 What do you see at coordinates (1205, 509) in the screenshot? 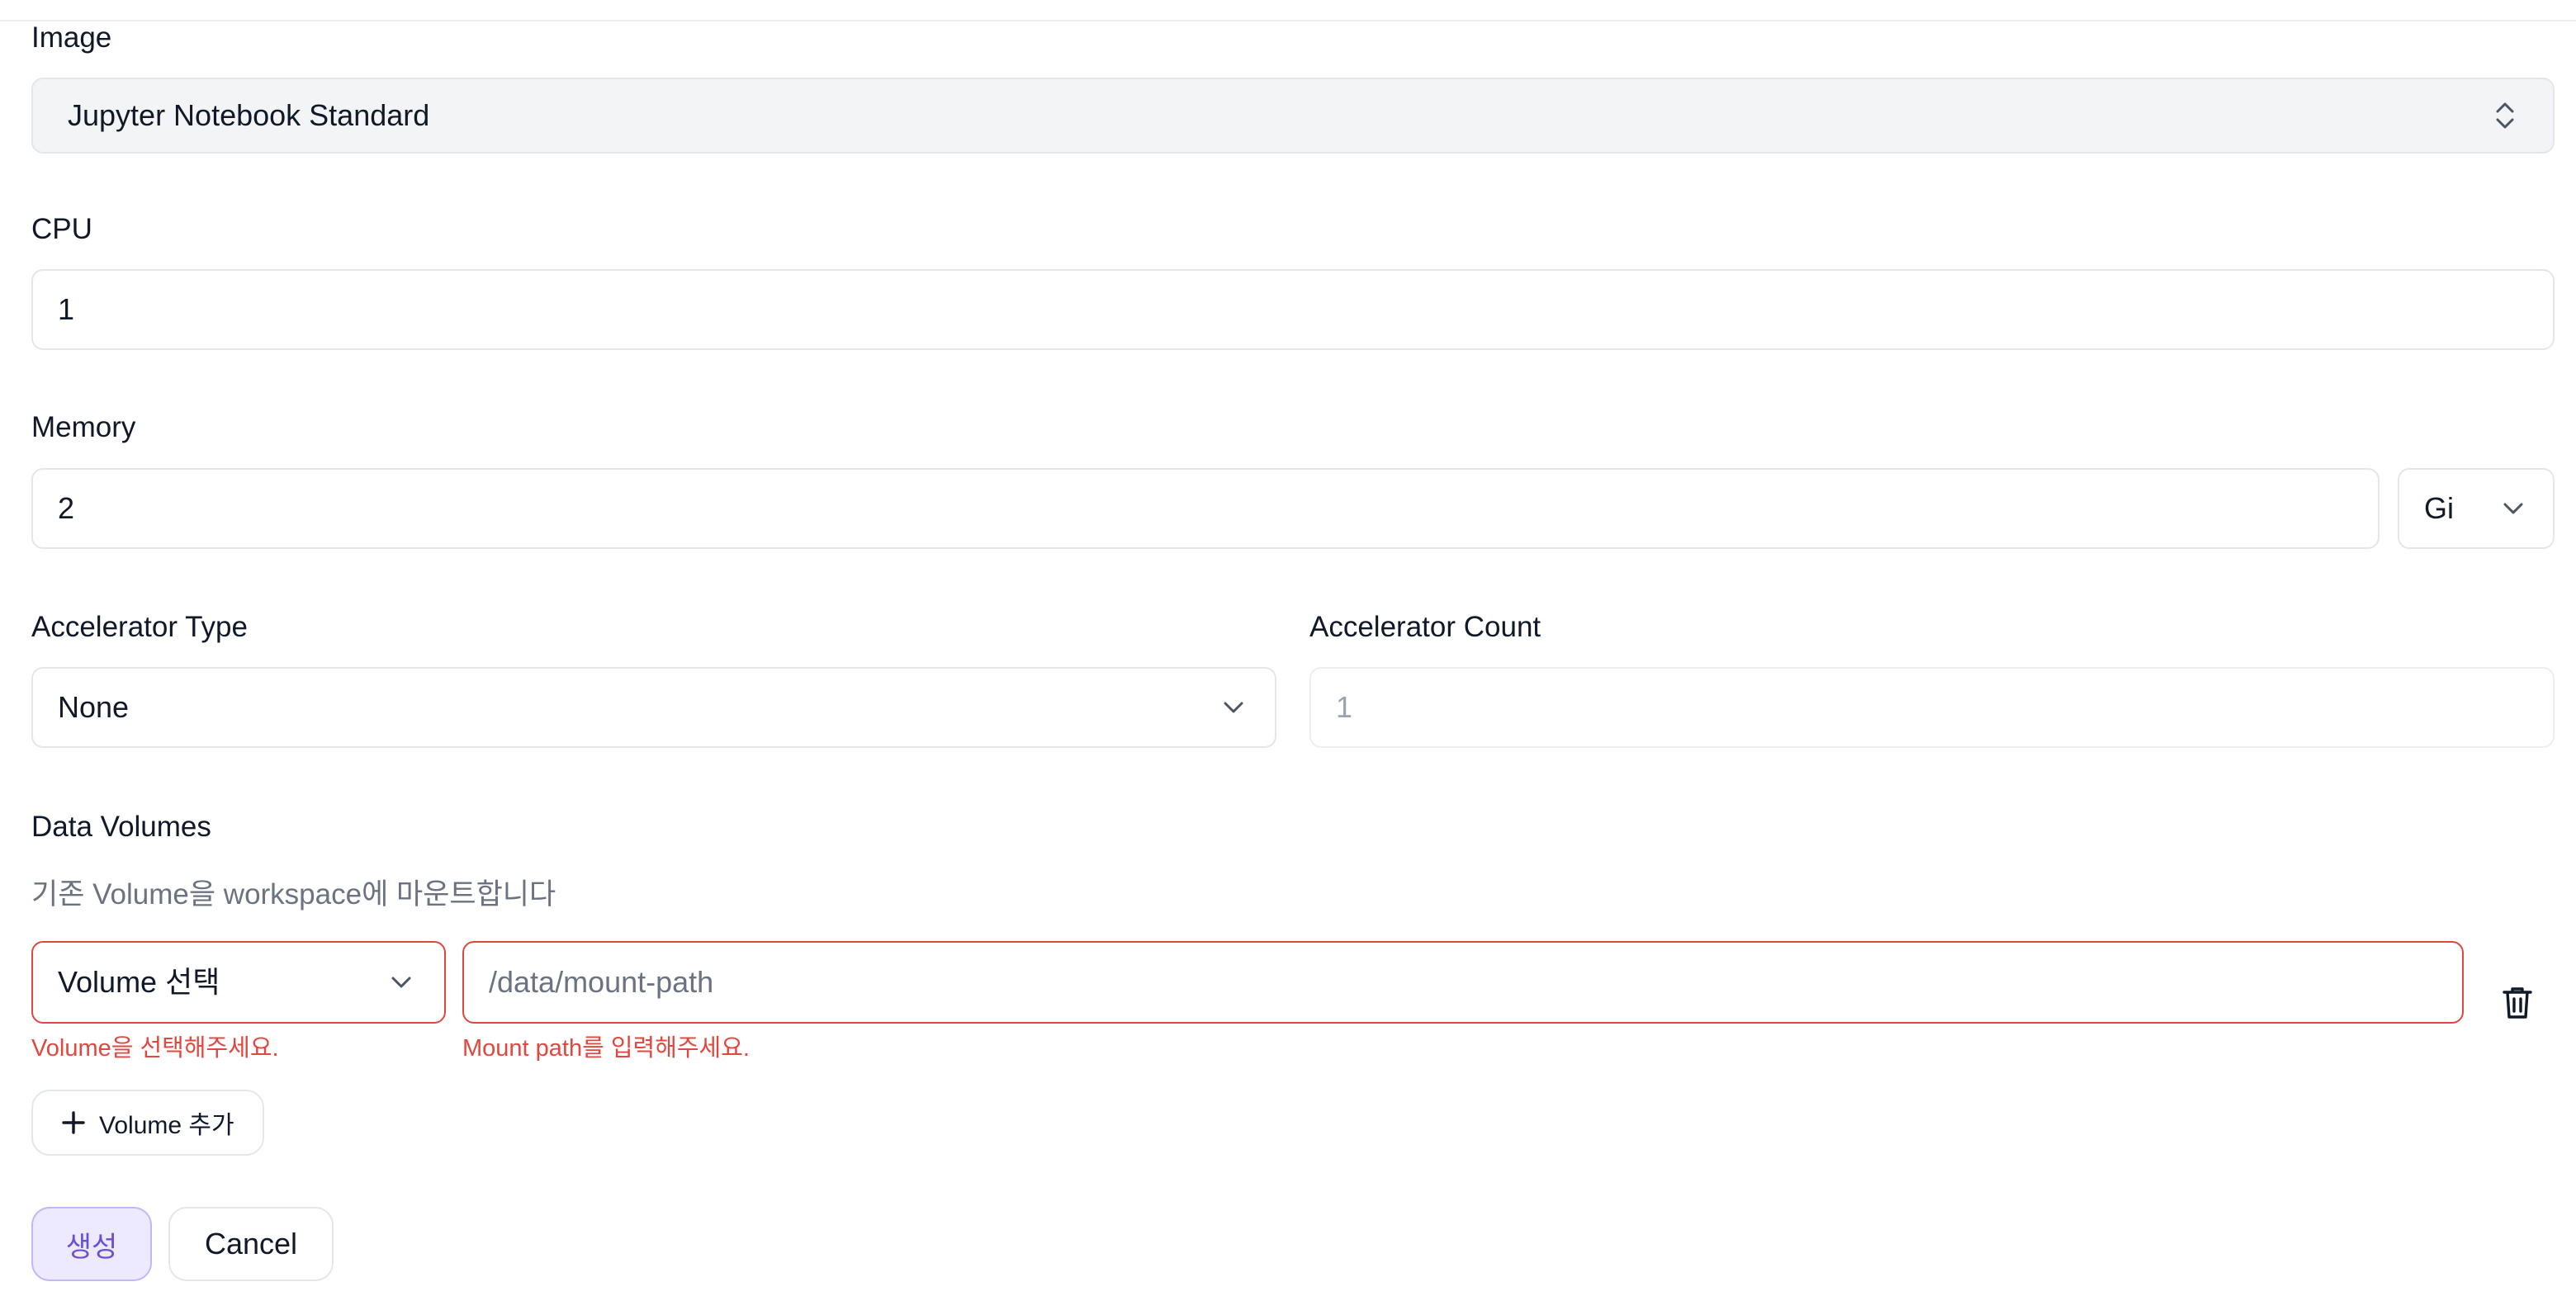
I see `memory-input: 2` at bounding box center [1205, 509].